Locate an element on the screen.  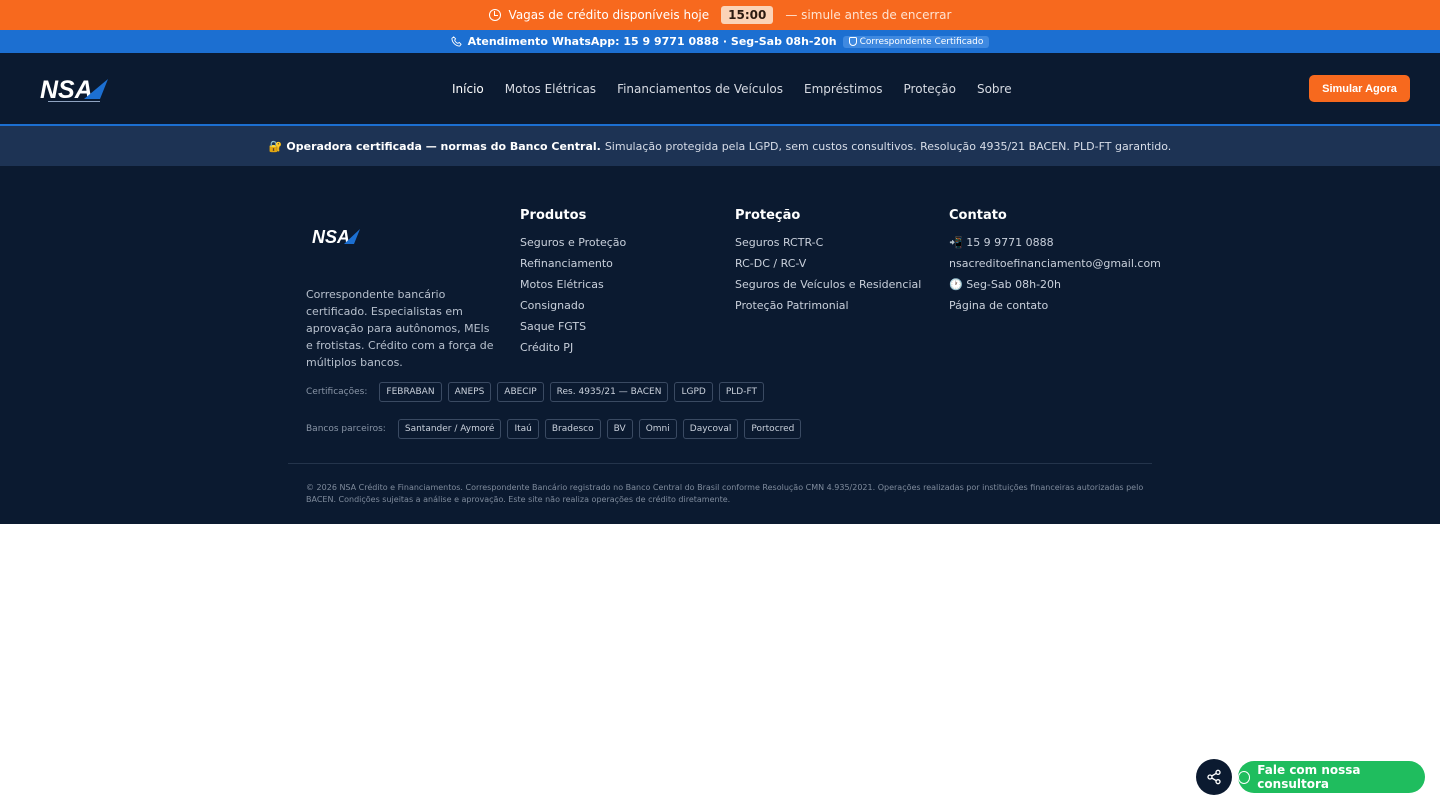
footer-link: Motos Elétricas is located at coordinates (573, 288).